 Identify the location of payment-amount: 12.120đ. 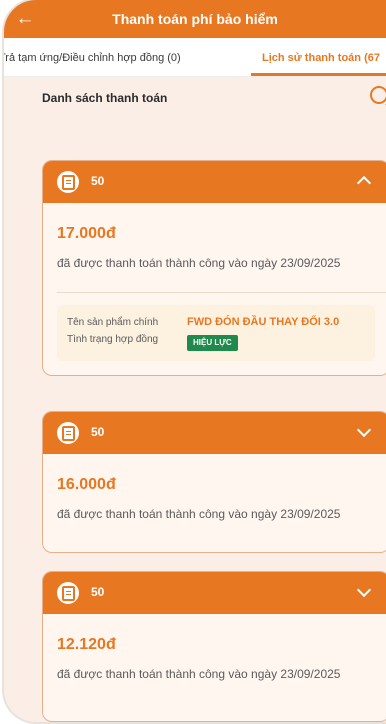
(86, 644).